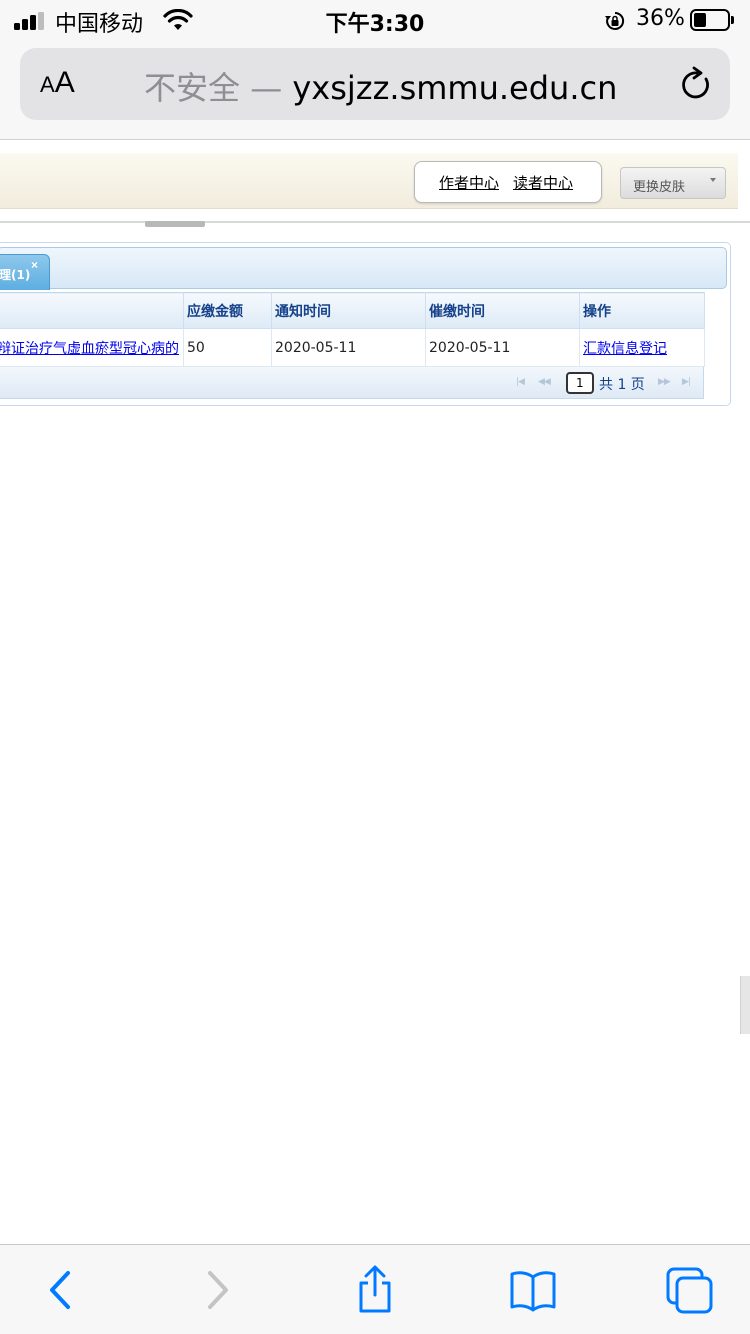  Describe the element at coordinates (580, 383) in the screenshot. I see `page-number-input: 1` at that location.